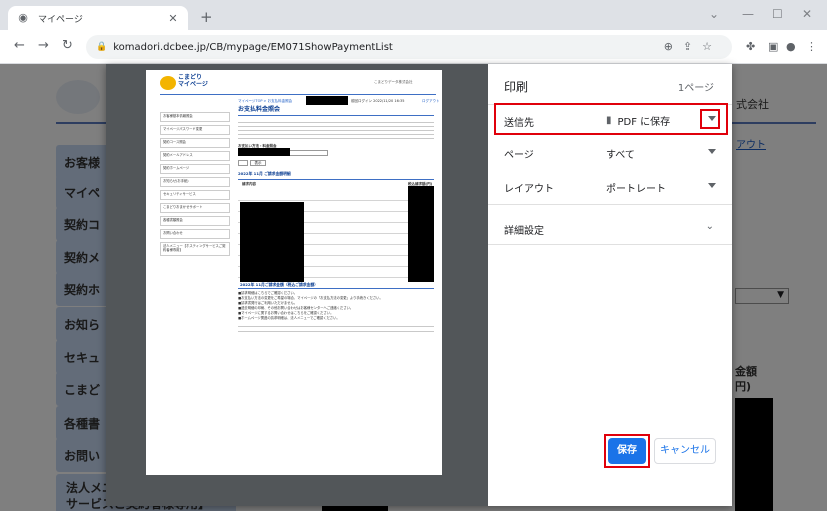 This screenshot has width=827, height=511. I want to click on layout-value: ポートレート, so click(636, 189).